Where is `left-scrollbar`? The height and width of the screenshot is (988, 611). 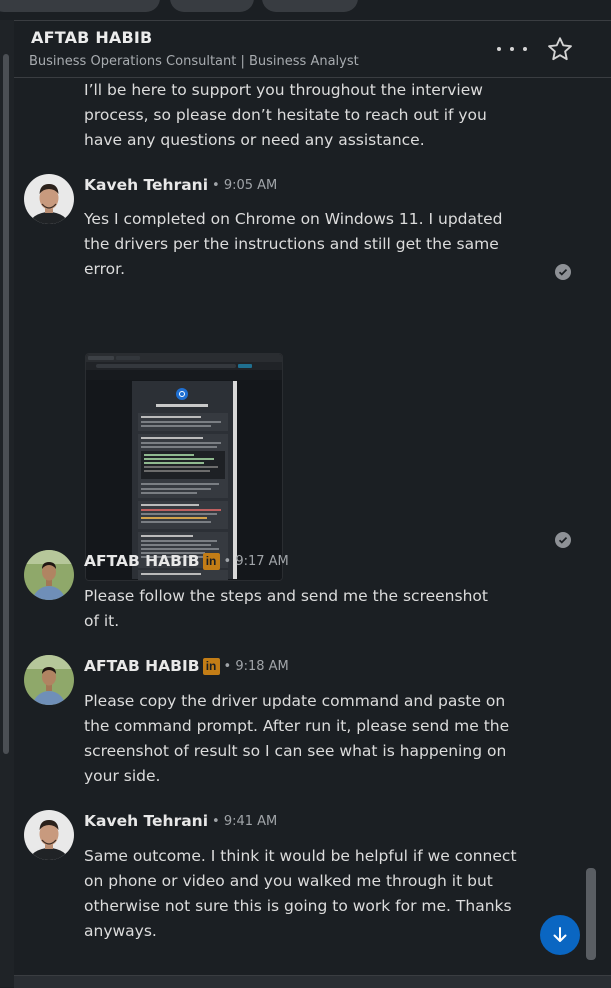 left-scrollbar is located at coordinates (6, 404).